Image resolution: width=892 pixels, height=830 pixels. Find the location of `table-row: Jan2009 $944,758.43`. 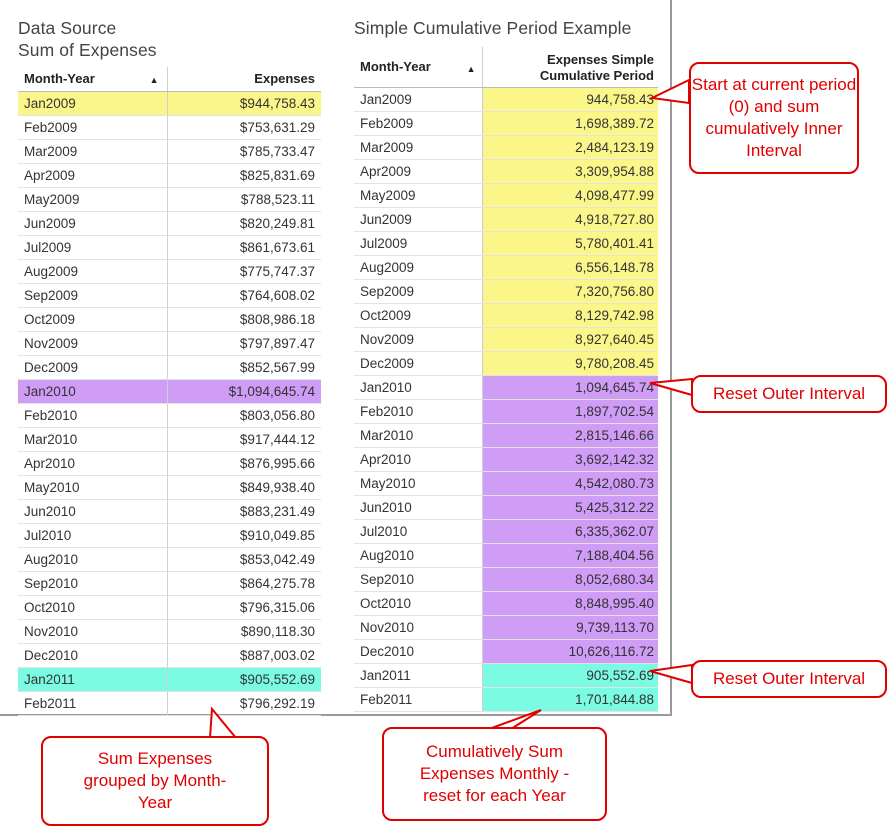

table-row: Jan2009 $944,758.43 is located at coordinates (169, 103).